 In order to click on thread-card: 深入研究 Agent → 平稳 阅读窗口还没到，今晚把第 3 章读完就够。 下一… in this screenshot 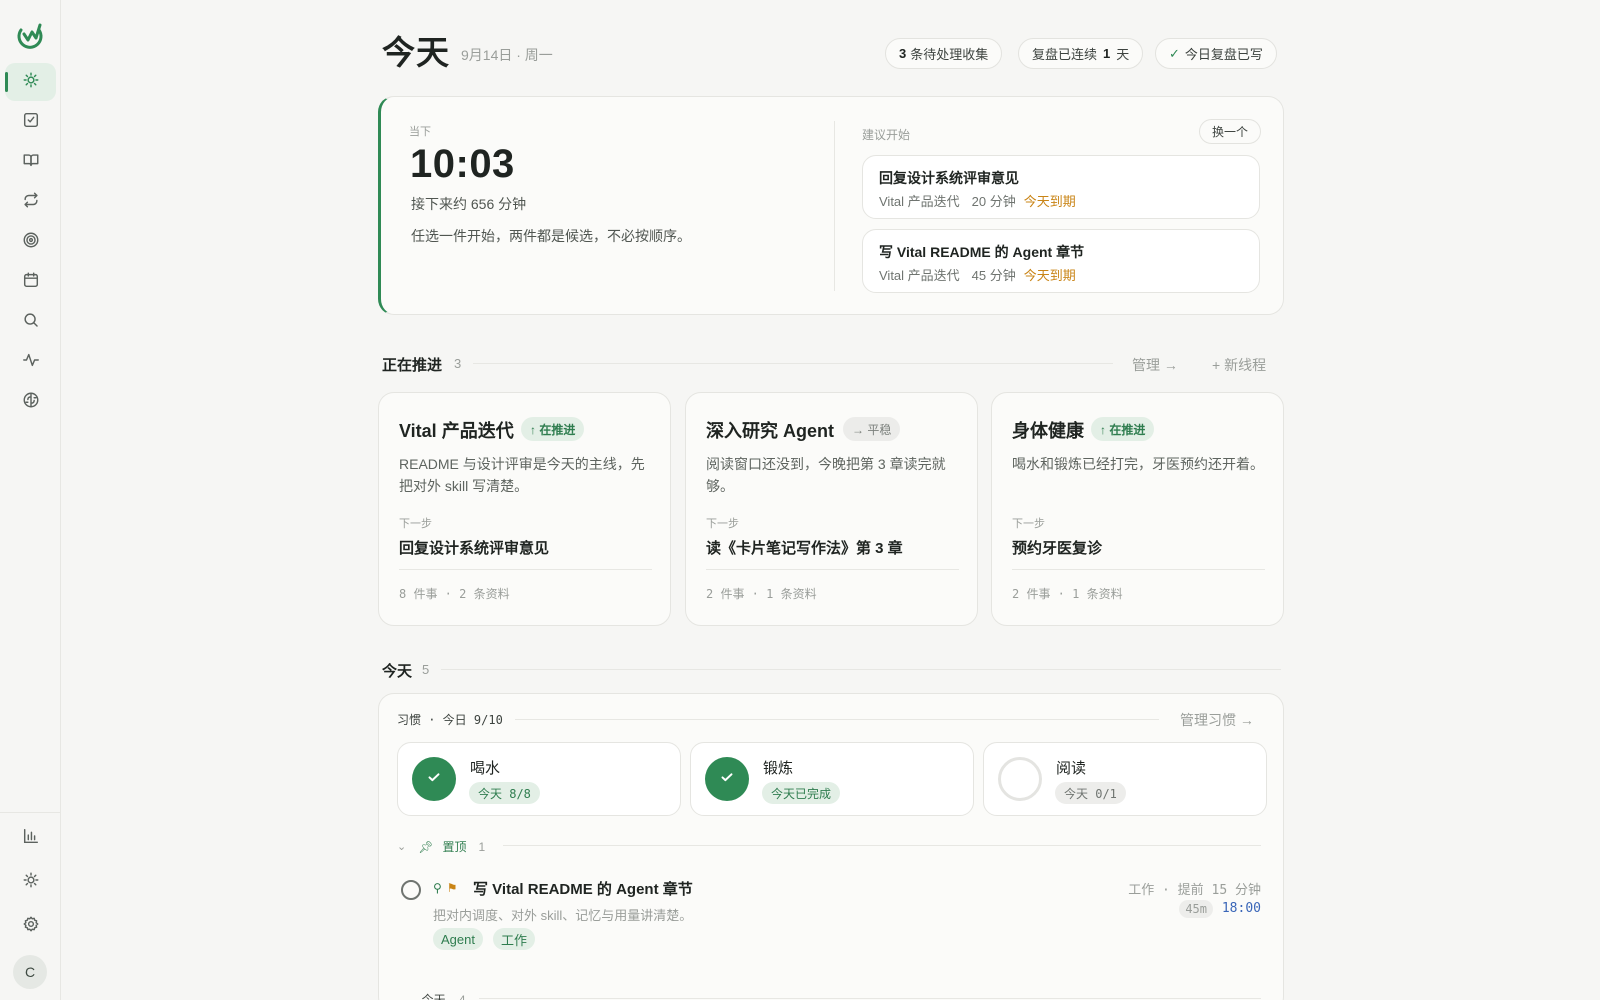, I will do `click(831, 509)`.